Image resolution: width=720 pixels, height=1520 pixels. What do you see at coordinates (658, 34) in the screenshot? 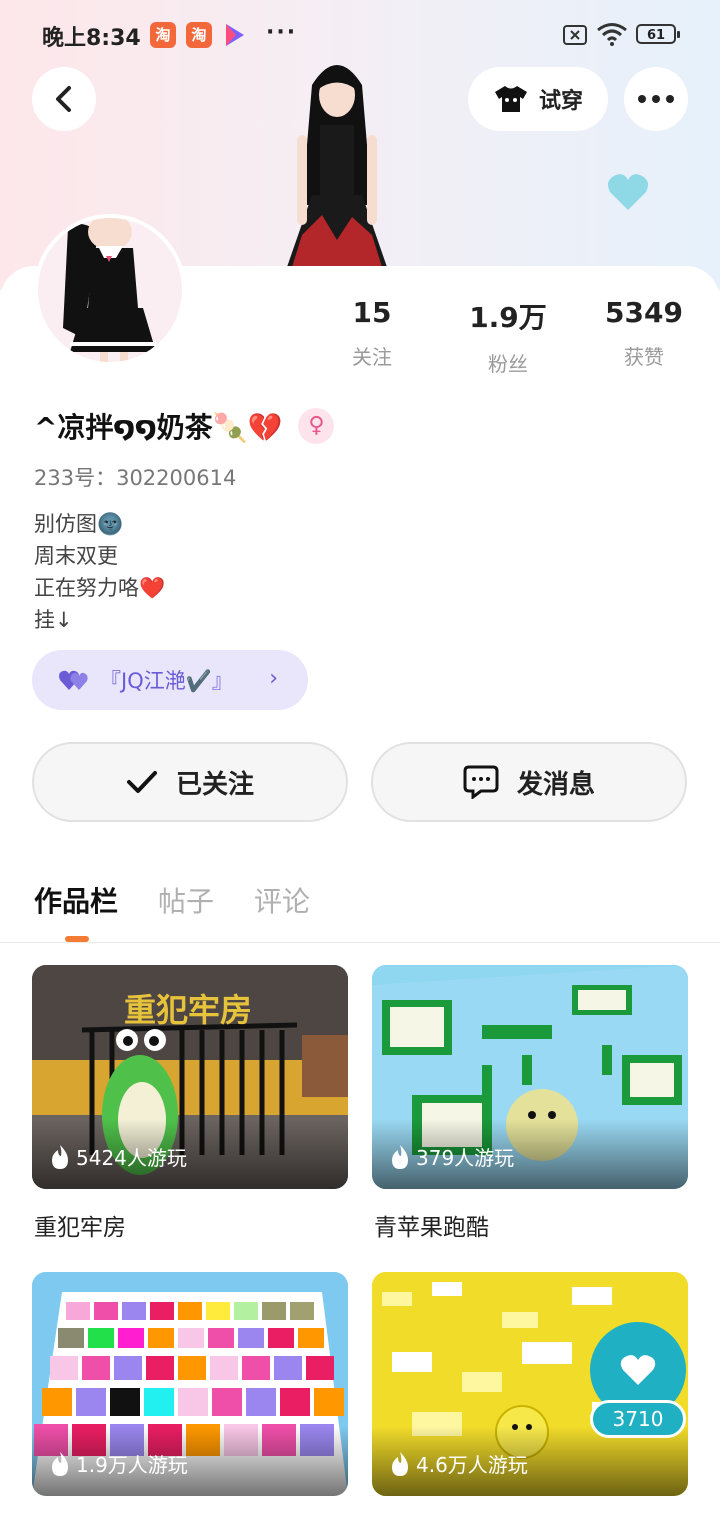
I see `battery-indicator: 61` at bounding box center [658, 34].